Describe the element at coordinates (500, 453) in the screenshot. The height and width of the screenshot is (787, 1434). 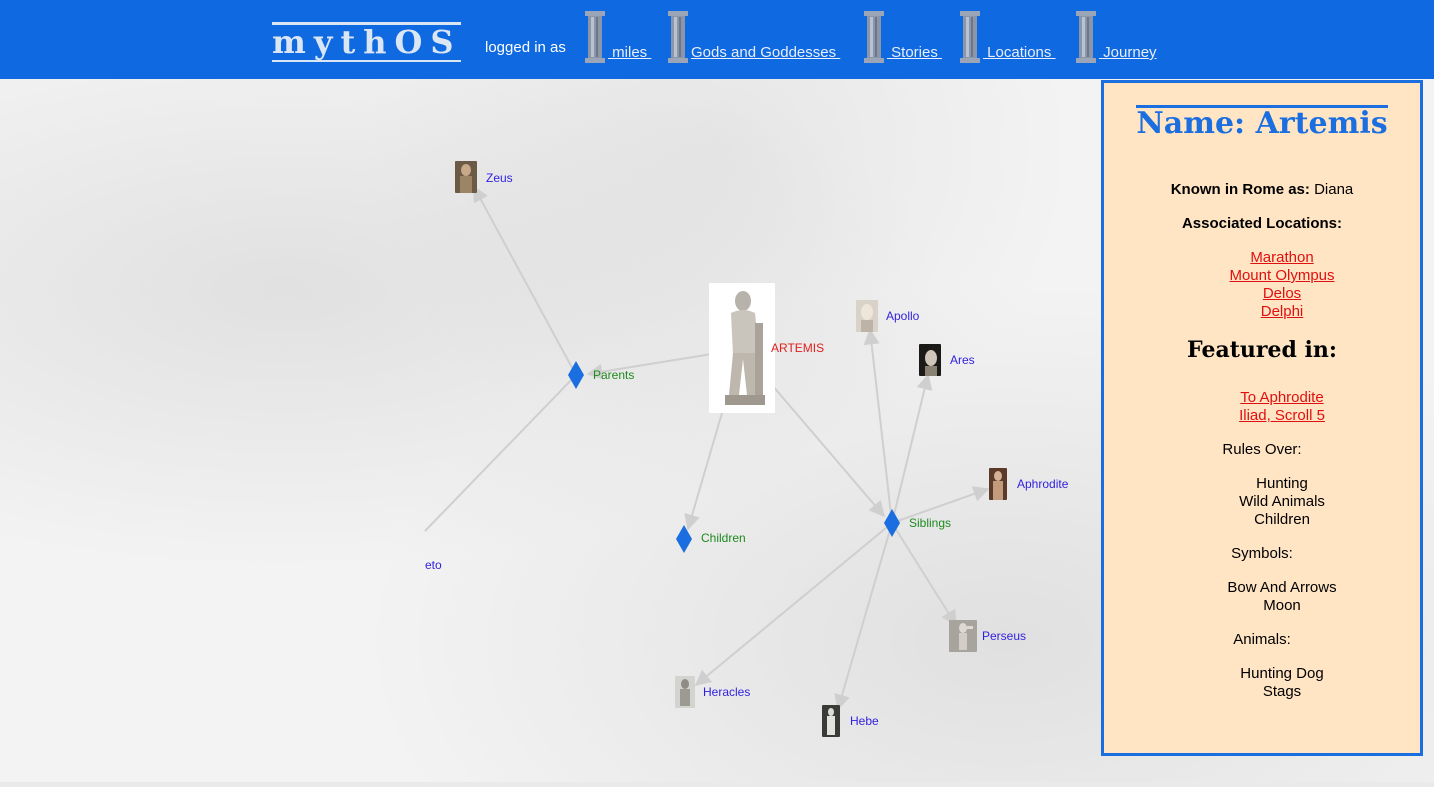
I see `edge-parents-leto` at that location.